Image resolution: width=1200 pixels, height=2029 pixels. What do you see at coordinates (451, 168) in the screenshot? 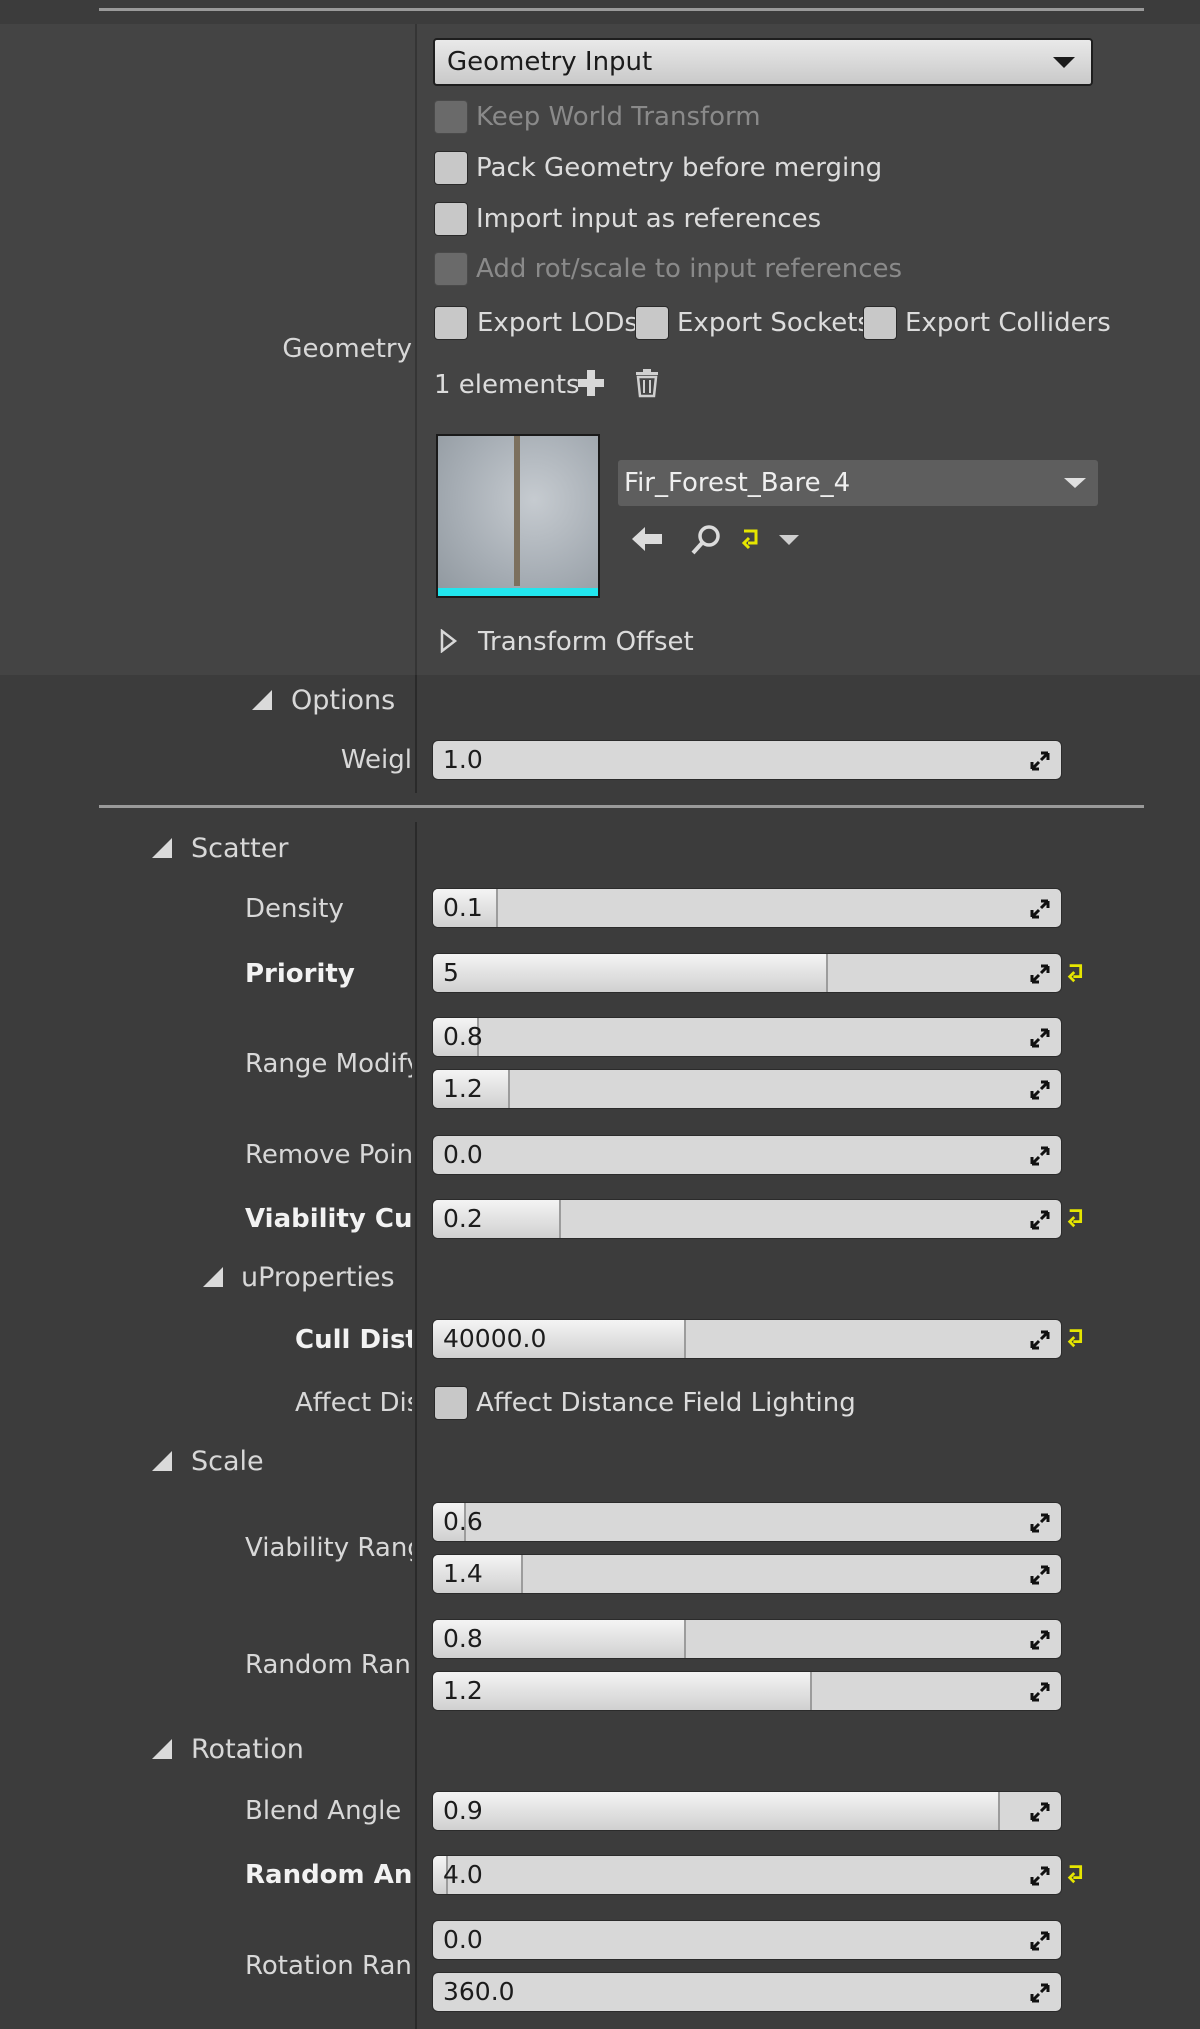
I see `pack-geometry-checkbox` at bounding box center [451, 168].